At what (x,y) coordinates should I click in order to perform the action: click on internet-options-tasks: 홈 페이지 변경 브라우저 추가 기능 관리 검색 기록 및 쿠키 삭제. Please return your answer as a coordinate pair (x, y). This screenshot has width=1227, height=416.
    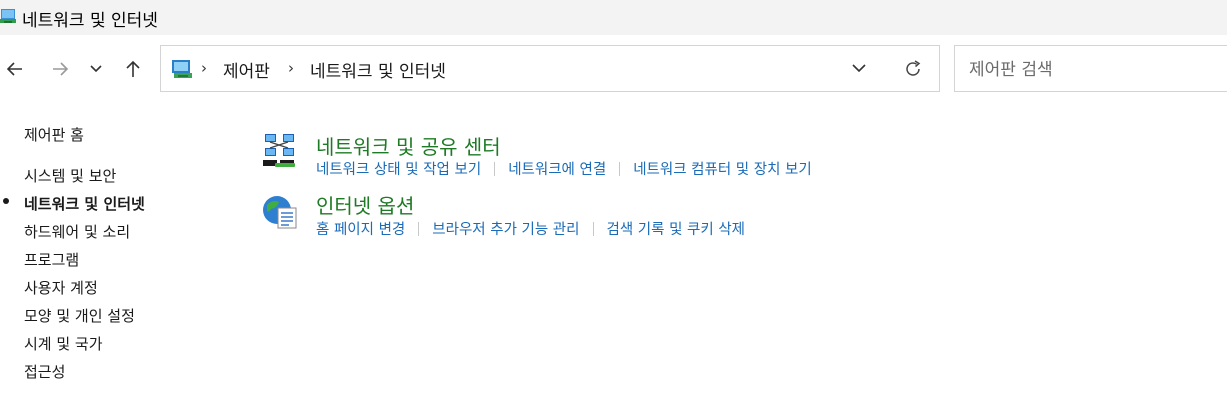
    Looking at the image, I should click on (530, 228).